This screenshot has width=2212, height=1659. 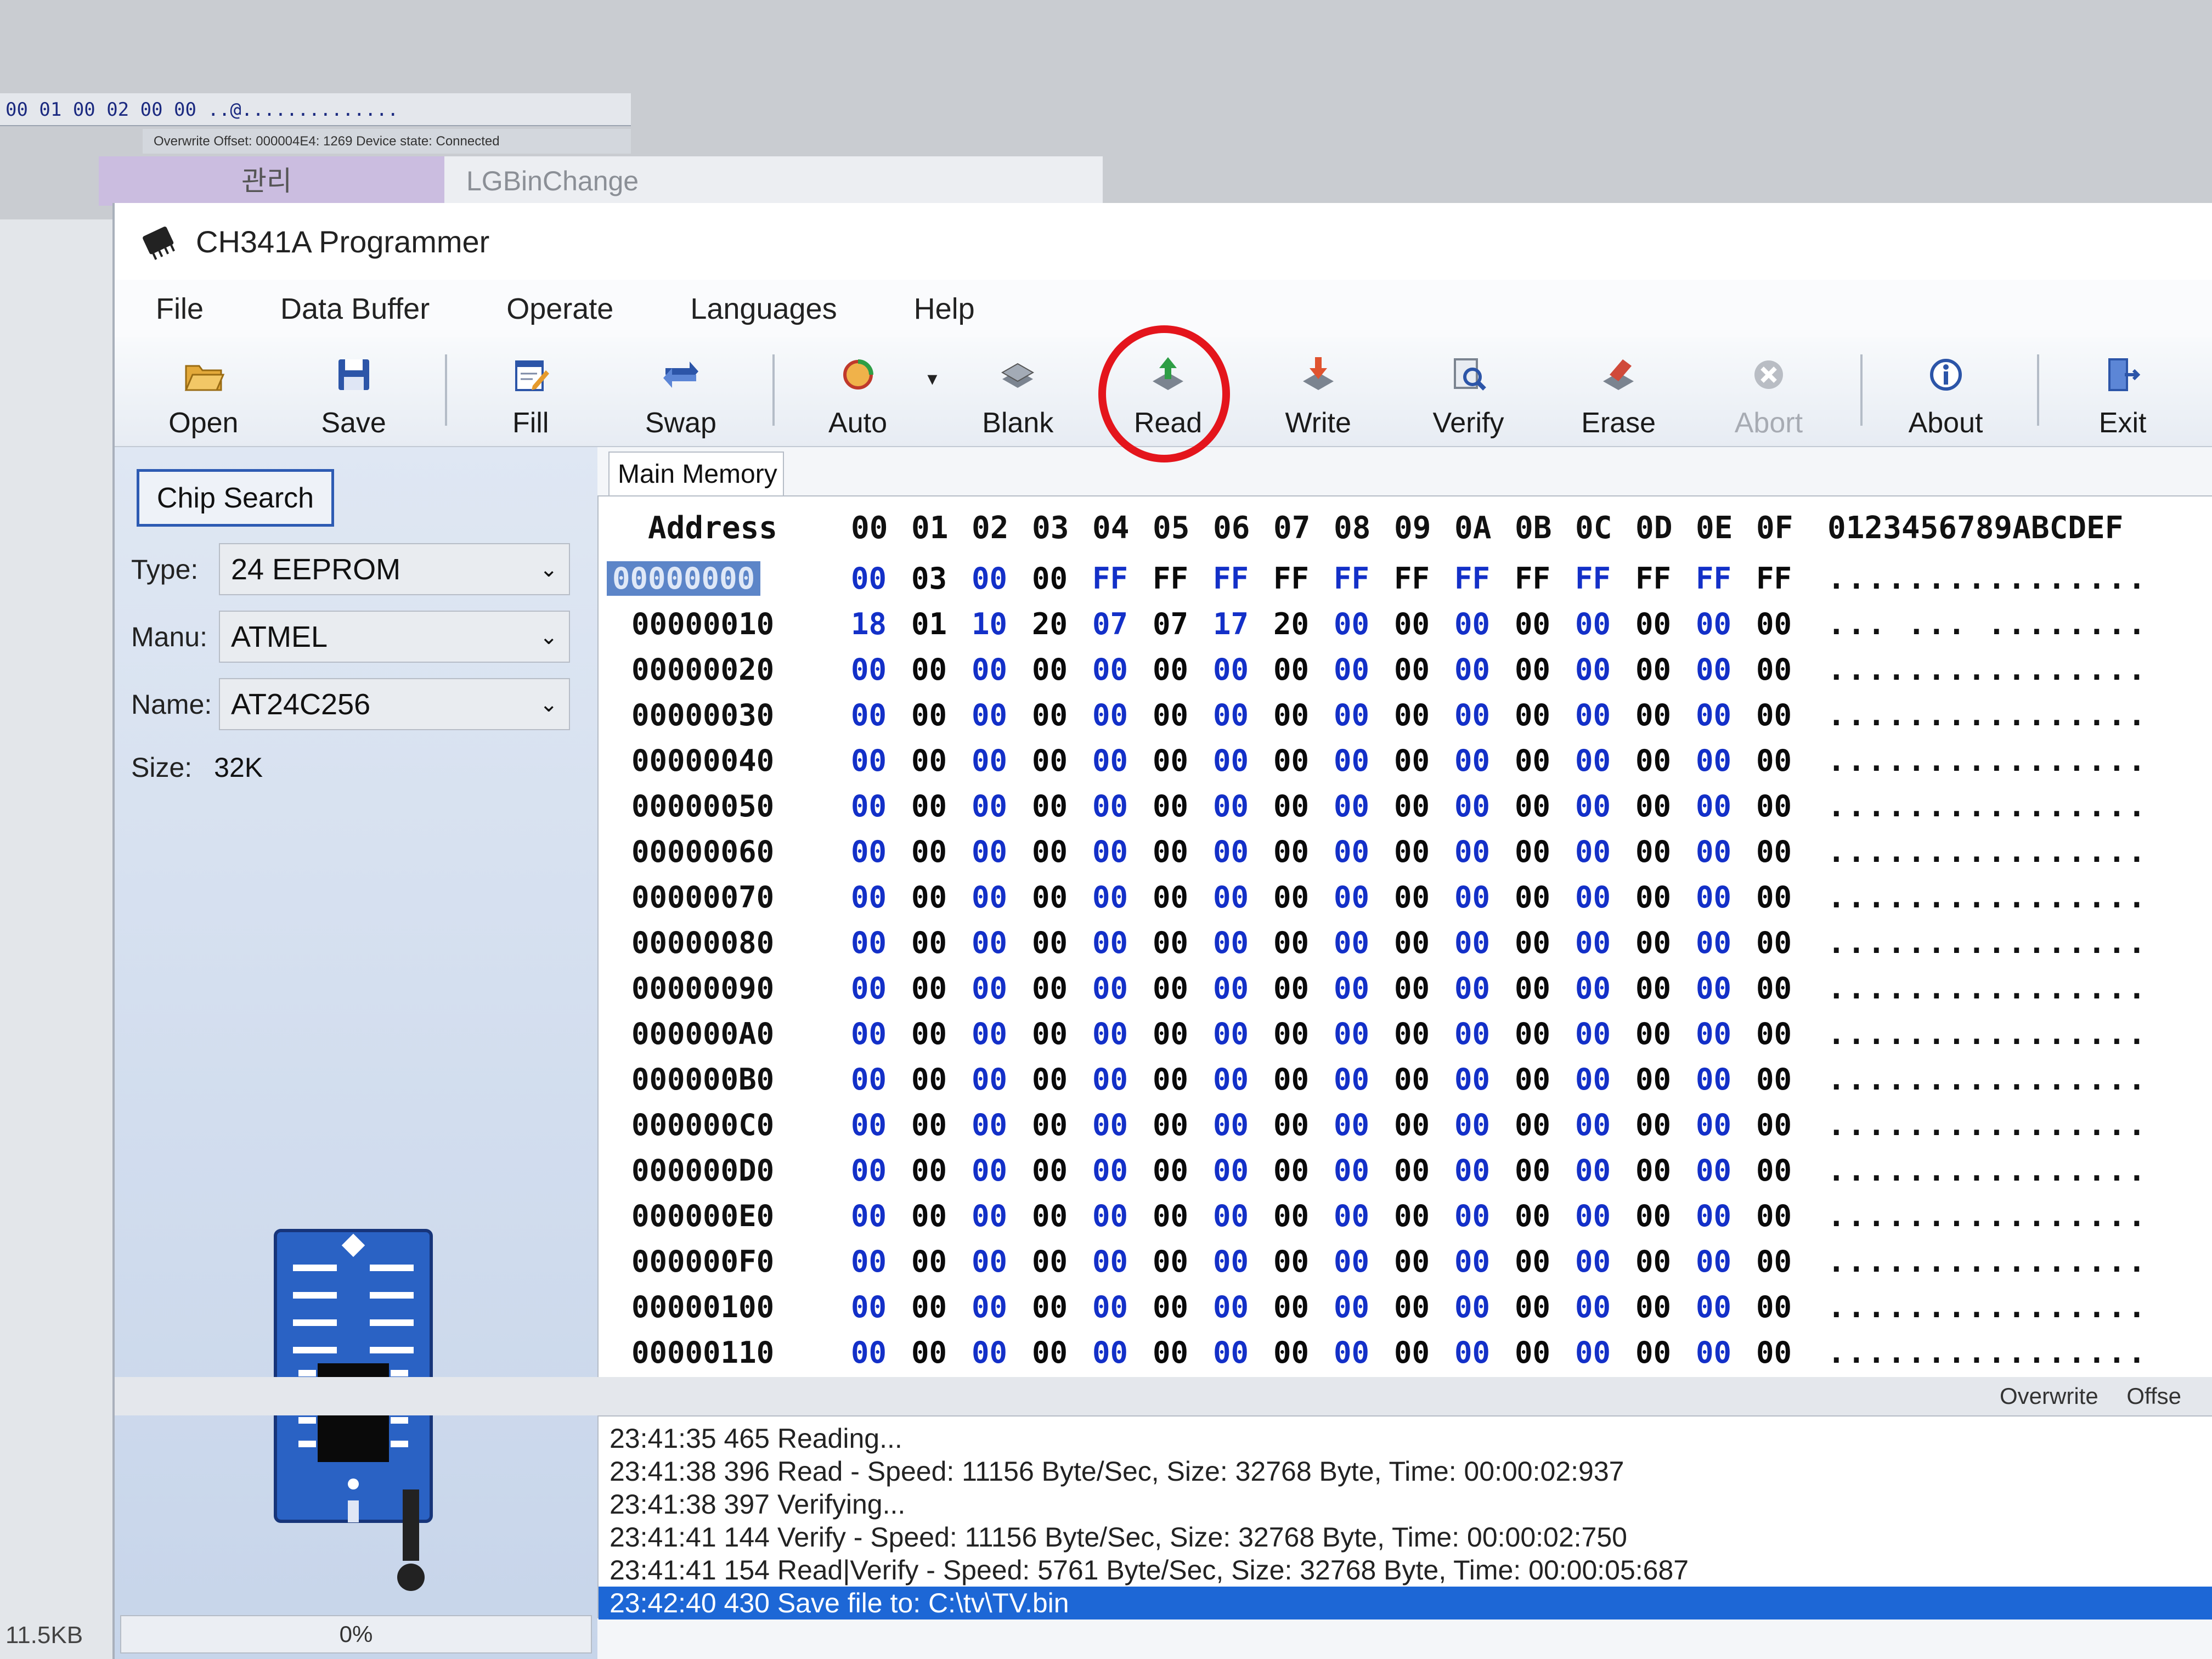 What do you see at coordinates (394, 637) in the screenshot?
I see `manufacturer-select: ATMEL ⌄` at bounding box center [394, 637].